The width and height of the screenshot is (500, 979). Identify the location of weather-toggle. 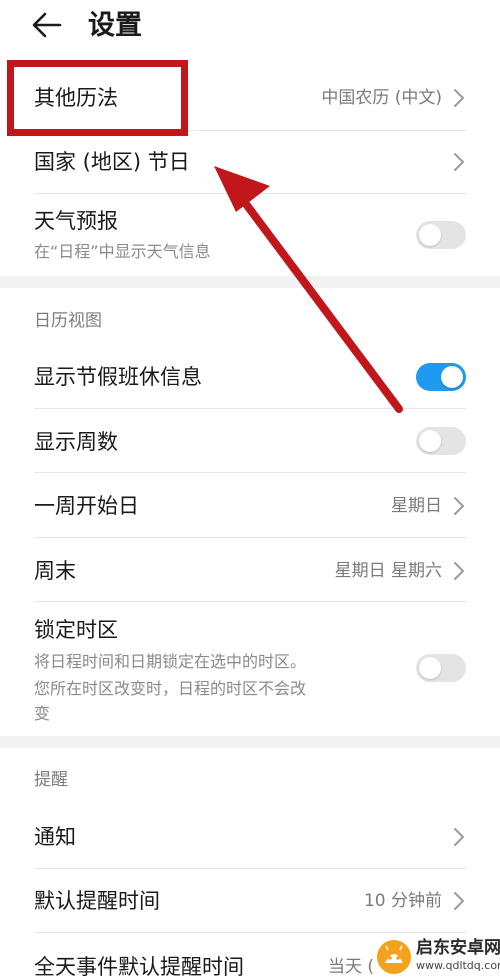
(441, 235).